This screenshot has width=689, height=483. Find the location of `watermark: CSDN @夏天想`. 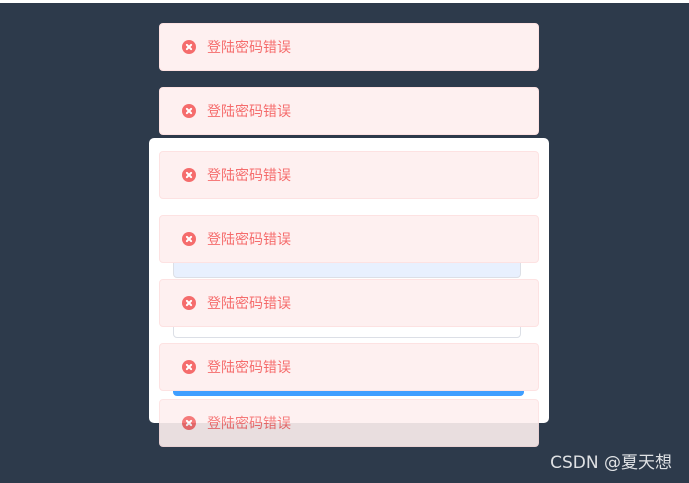

watermark: CSDN @夏天想 is located at coordinates (611, 463).